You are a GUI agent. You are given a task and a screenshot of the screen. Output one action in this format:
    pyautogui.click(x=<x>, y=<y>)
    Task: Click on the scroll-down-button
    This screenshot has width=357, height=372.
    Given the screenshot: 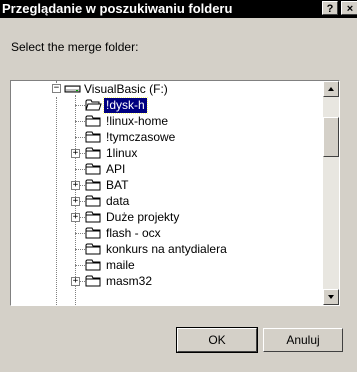 What is the action you would take?
    pyautogui.click(x=331, y=297)
    